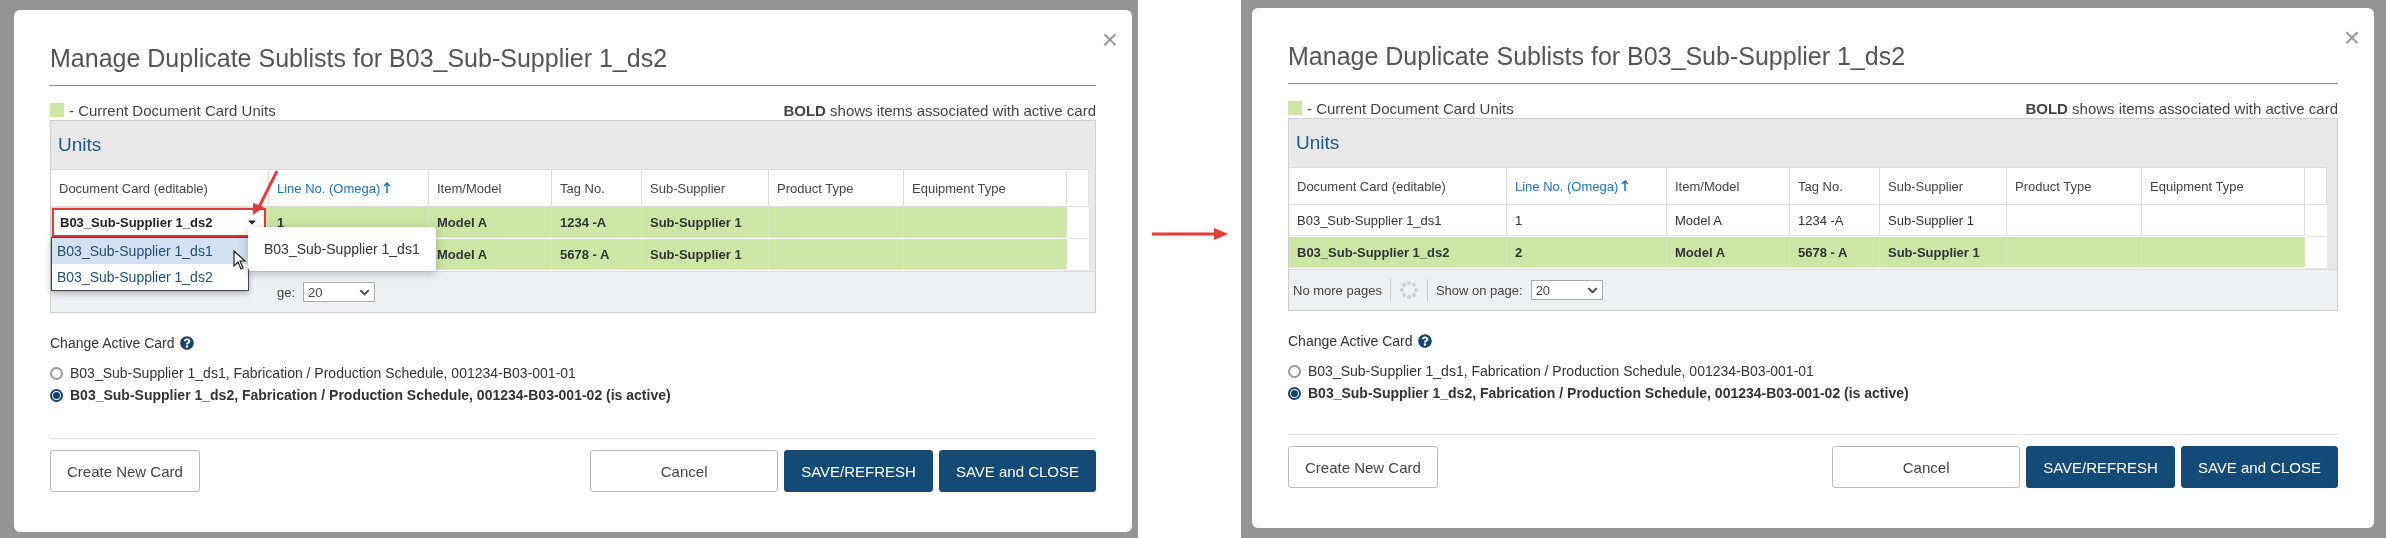 The height and width of the screenshot is (538, 2386). What do you see at coordinates (1337, 290) in the screenshot?
I see `pager-status: No more pages` at bounding box center [1337, 290].